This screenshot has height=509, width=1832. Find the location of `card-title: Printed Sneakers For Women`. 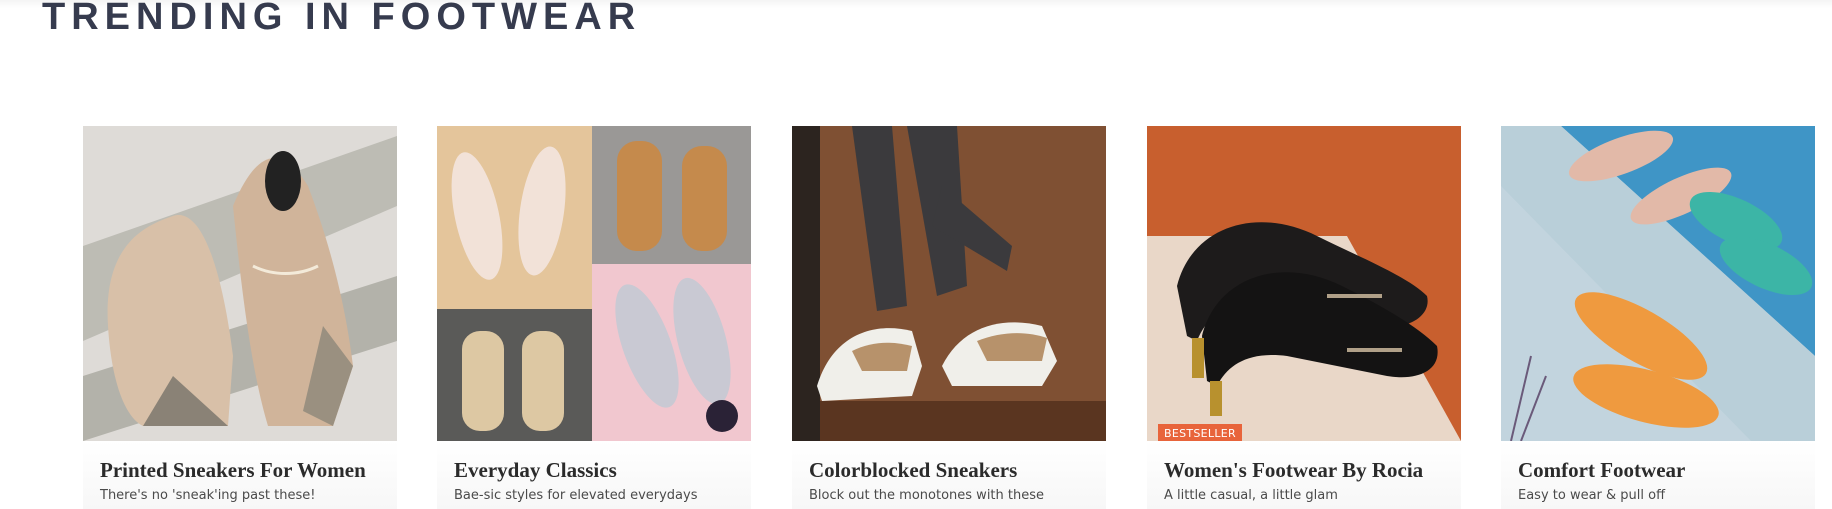

card-title: Printed Sneakers For Women is located at coordinates (233, 470).